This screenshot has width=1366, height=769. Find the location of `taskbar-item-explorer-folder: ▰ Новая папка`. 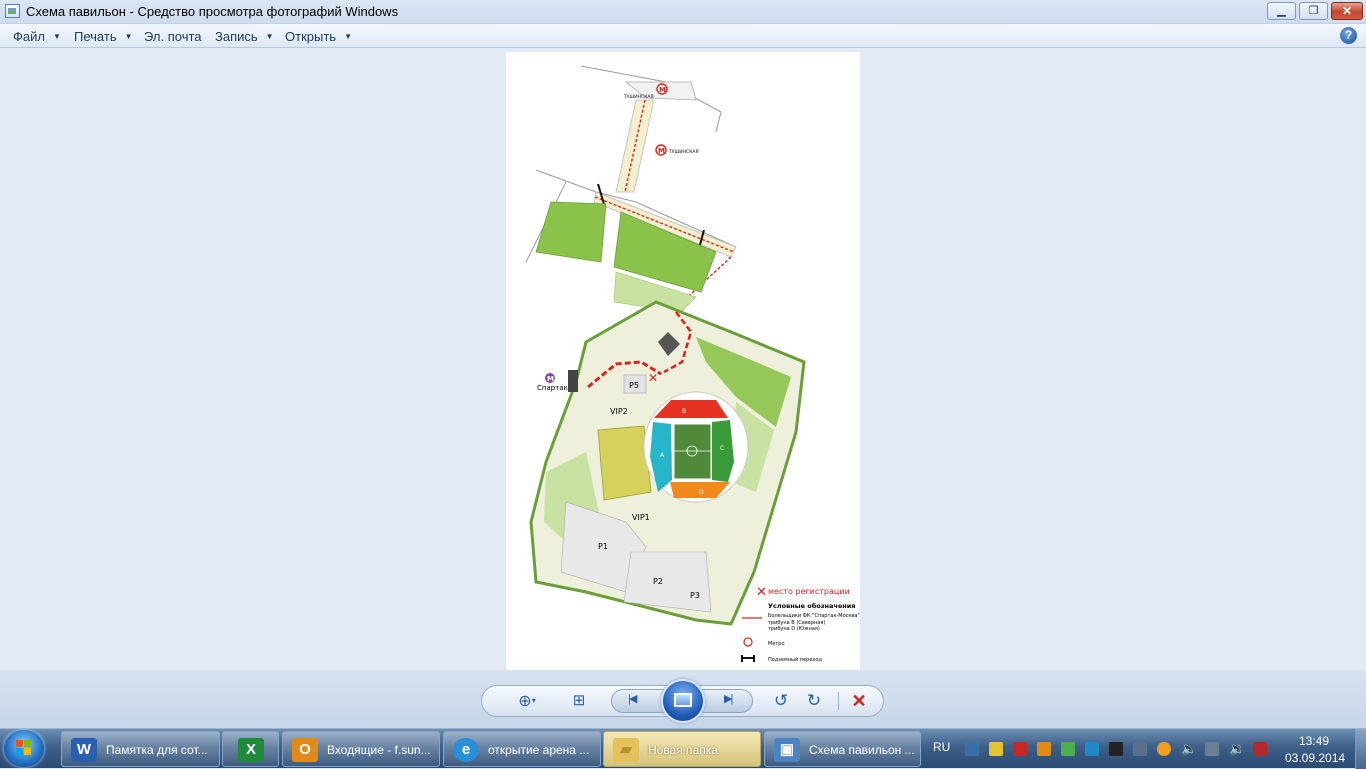

taskbar-item-explorer-folder: ▰ Новая папка is located at coordinates (682, 749).